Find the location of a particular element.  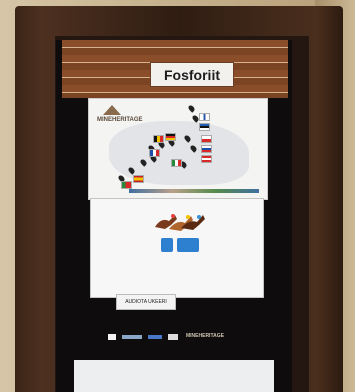

visitor-button is located at coordinates (167, 245).